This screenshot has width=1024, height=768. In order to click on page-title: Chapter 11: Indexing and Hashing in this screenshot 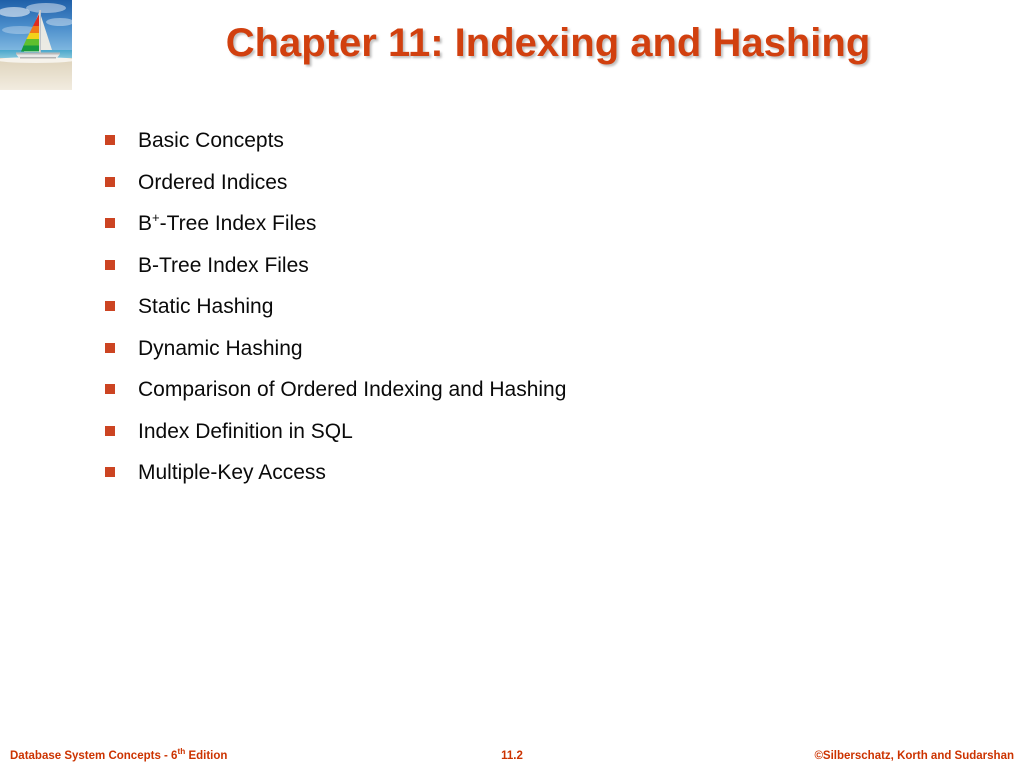, I will do `click(548, 43)`.